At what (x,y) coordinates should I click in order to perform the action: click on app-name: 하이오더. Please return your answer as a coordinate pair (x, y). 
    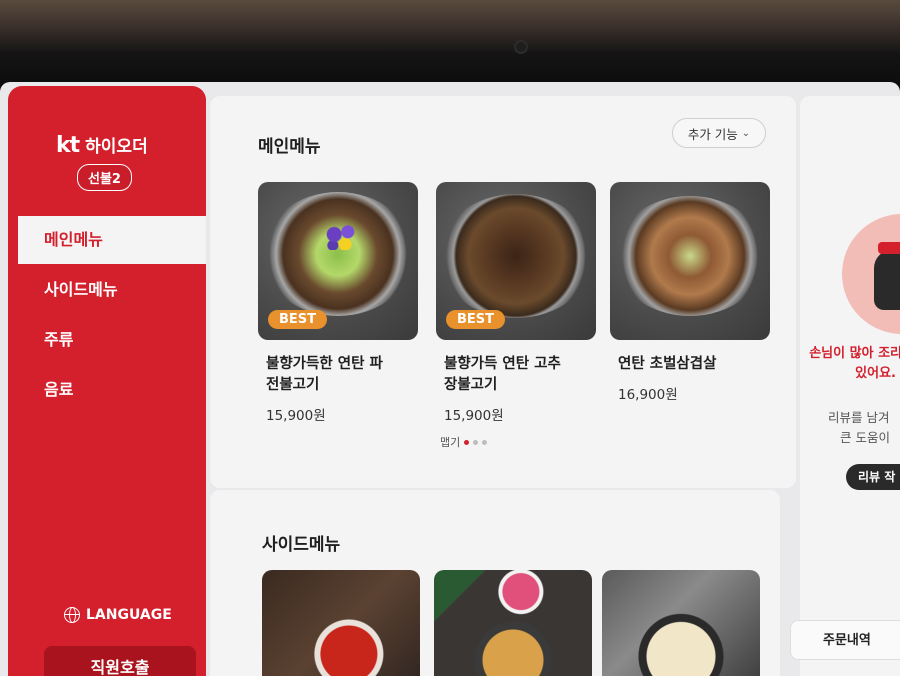
    Looking at the image, I should click on (116, 147).